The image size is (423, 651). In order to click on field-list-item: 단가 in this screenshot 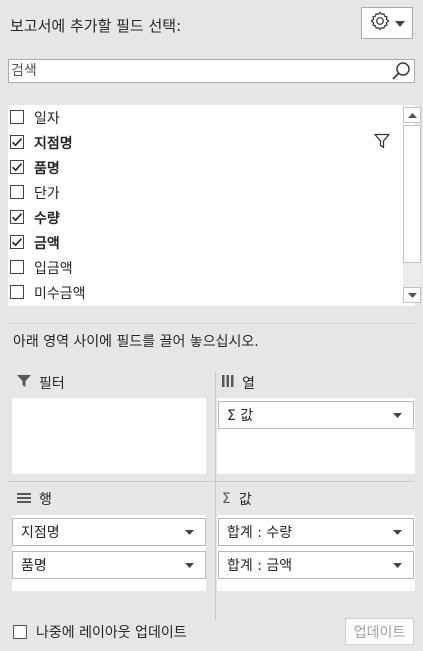, I will do `click(200, 192)`.